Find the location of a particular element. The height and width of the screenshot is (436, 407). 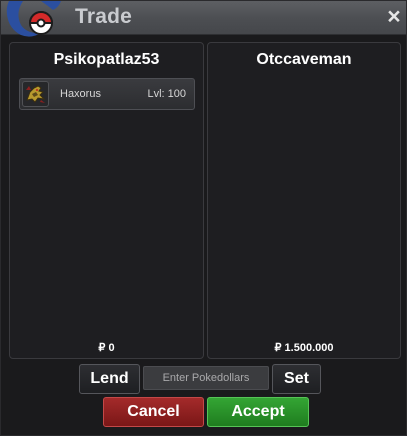

my-player-name: Psikopatlaz53 is located at coordinates (106, 59).